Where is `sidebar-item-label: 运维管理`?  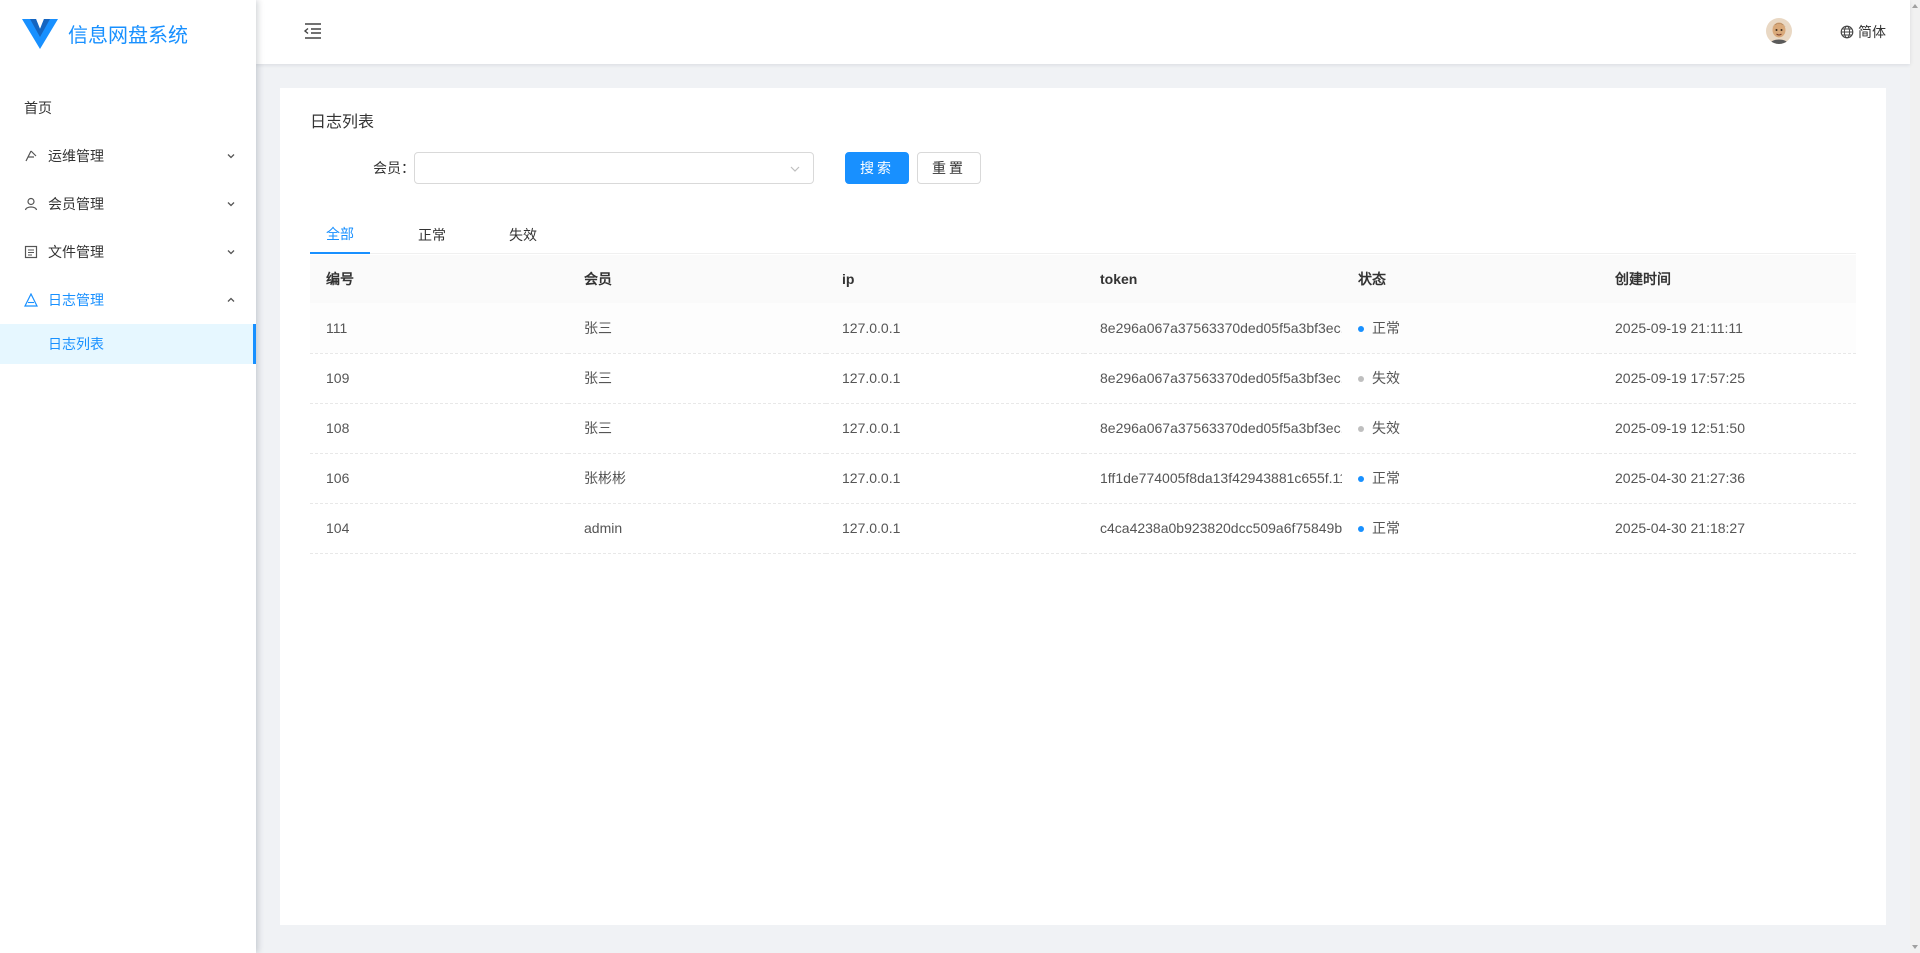
sidebar-item-label: 运维管理 is located at coordinates (76, 156).